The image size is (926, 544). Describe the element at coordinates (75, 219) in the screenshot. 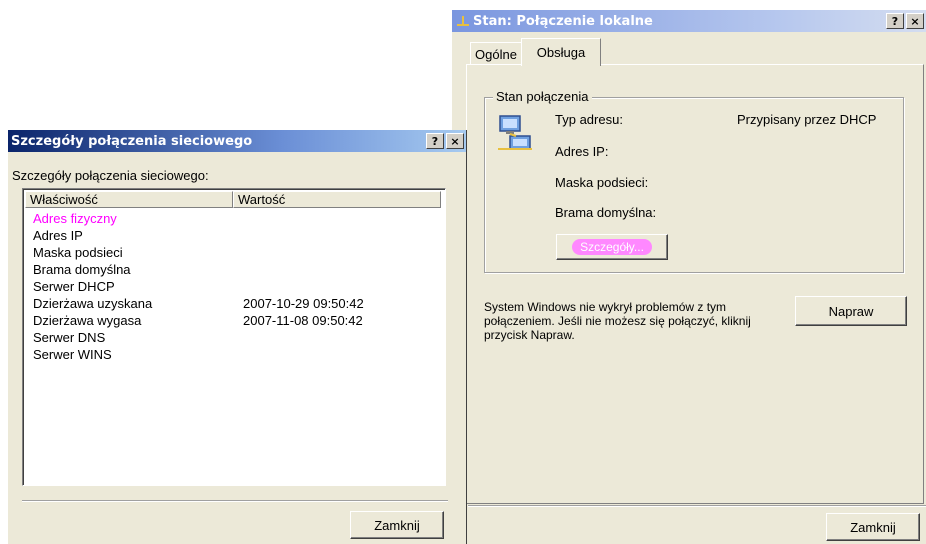

I see `list-item-property: Adres fizyczny` at that location.